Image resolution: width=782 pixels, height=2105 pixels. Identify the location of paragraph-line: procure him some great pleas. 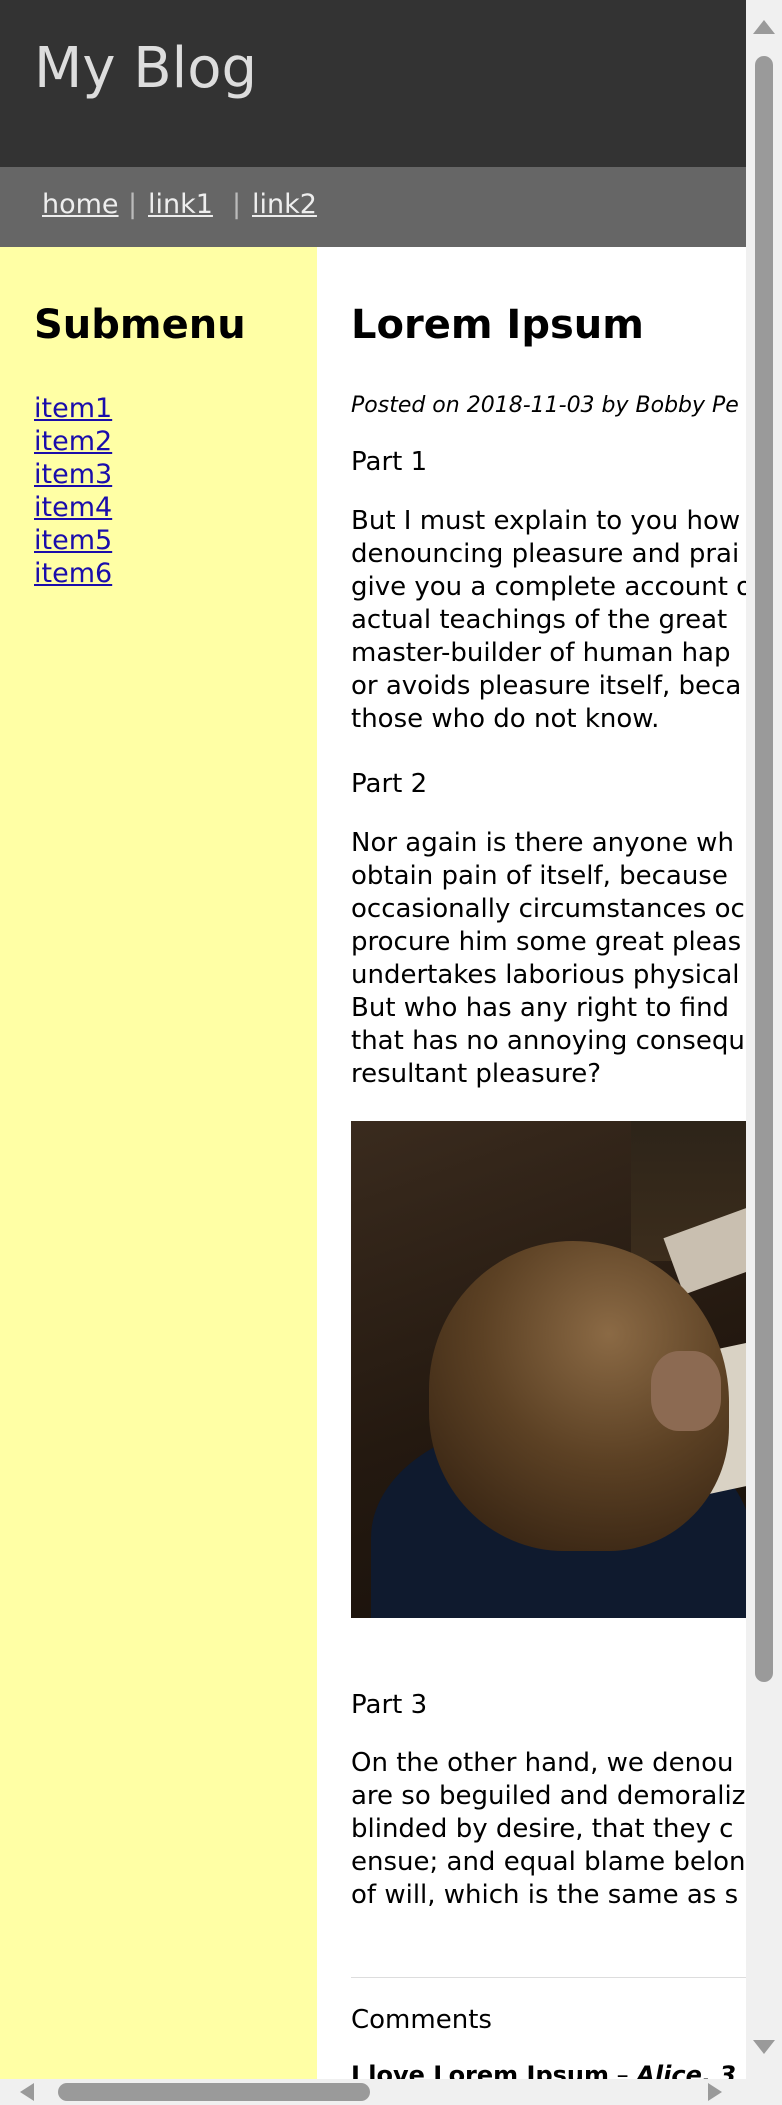
(546, 942).